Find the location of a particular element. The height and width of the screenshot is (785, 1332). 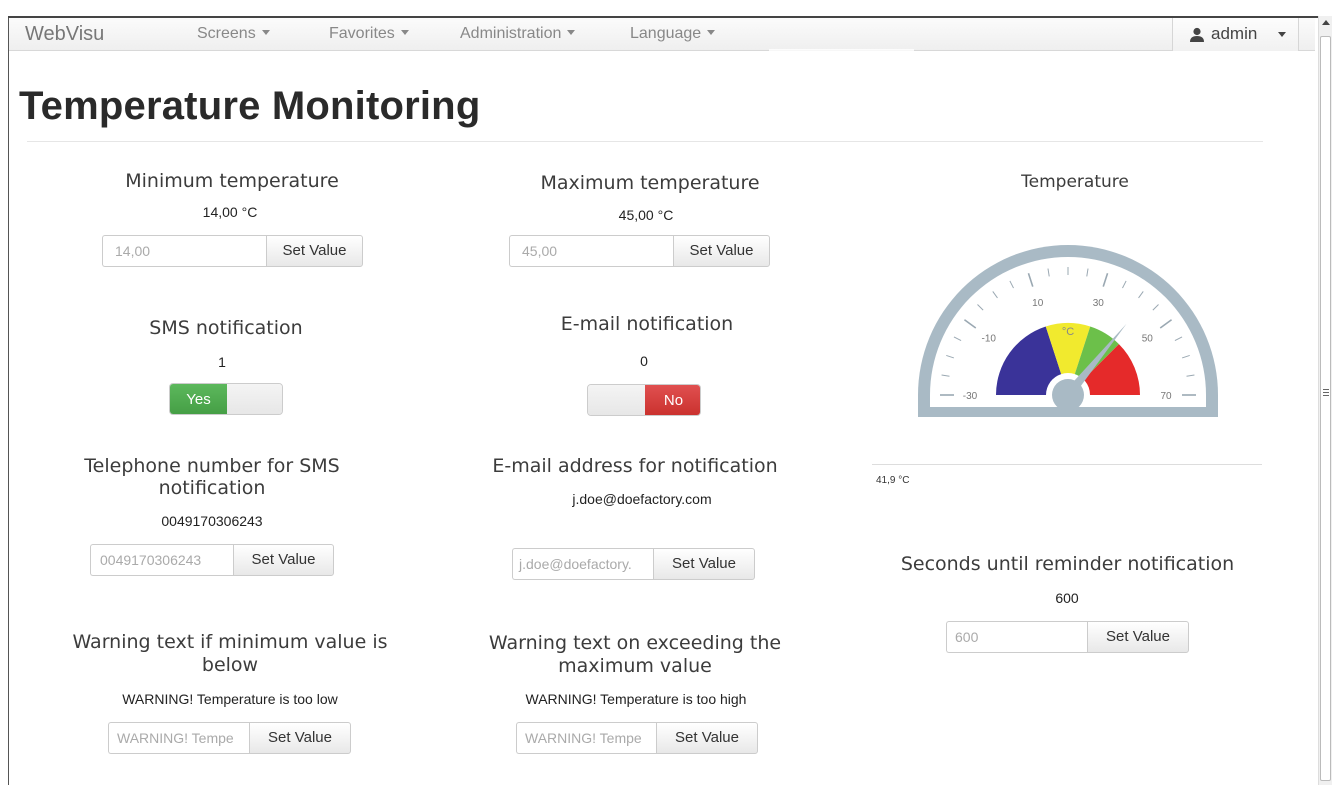

reminder-set-button: Set Value is located at coordinates (1138, 637).